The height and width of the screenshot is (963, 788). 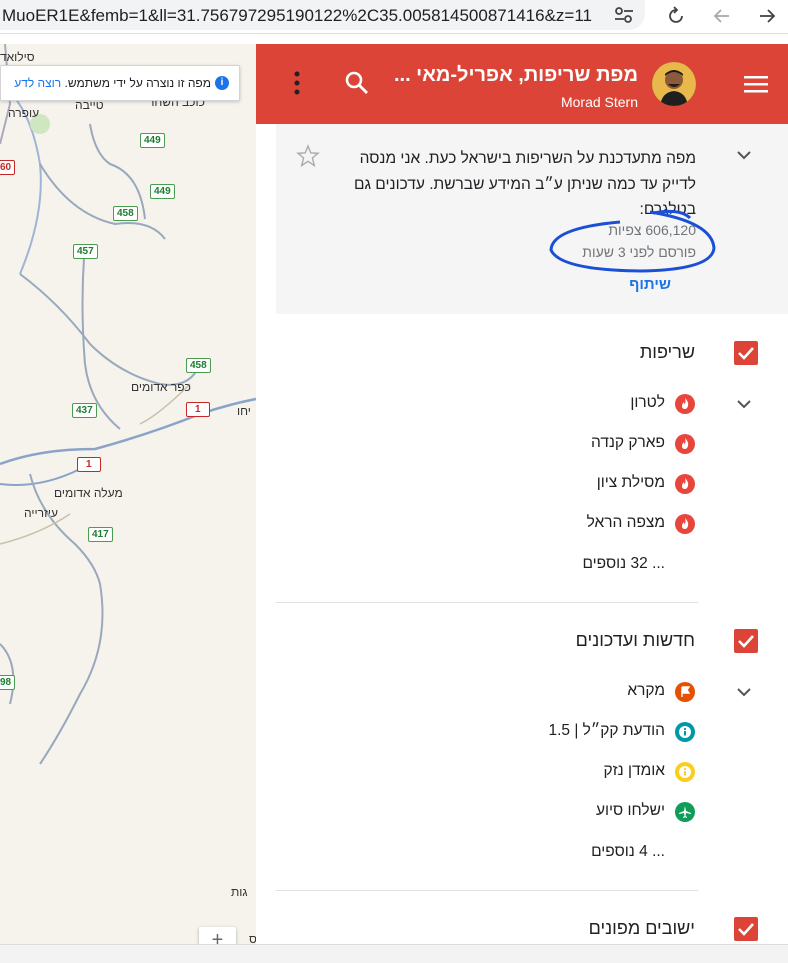 I want to click on layer-title-fires: שריפות, so click(x=667, y=352).